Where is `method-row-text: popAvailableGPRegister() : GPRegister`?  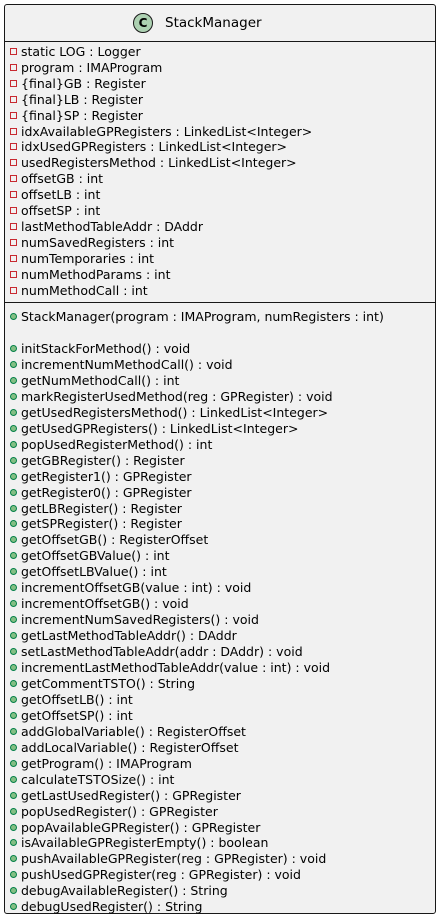 method-row-text: popAvailableGPRegister() : GPRegister is located at coordinates (141, 827).